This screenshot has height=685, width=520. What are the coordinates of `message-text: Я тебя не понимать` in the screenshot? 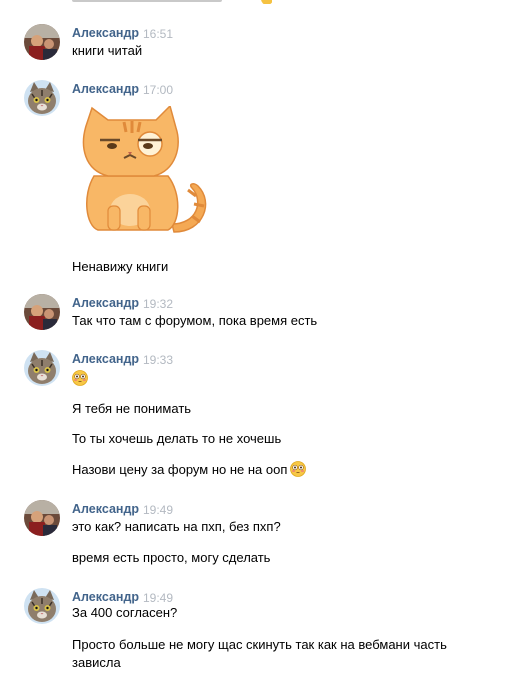 It's located at (132, 408).